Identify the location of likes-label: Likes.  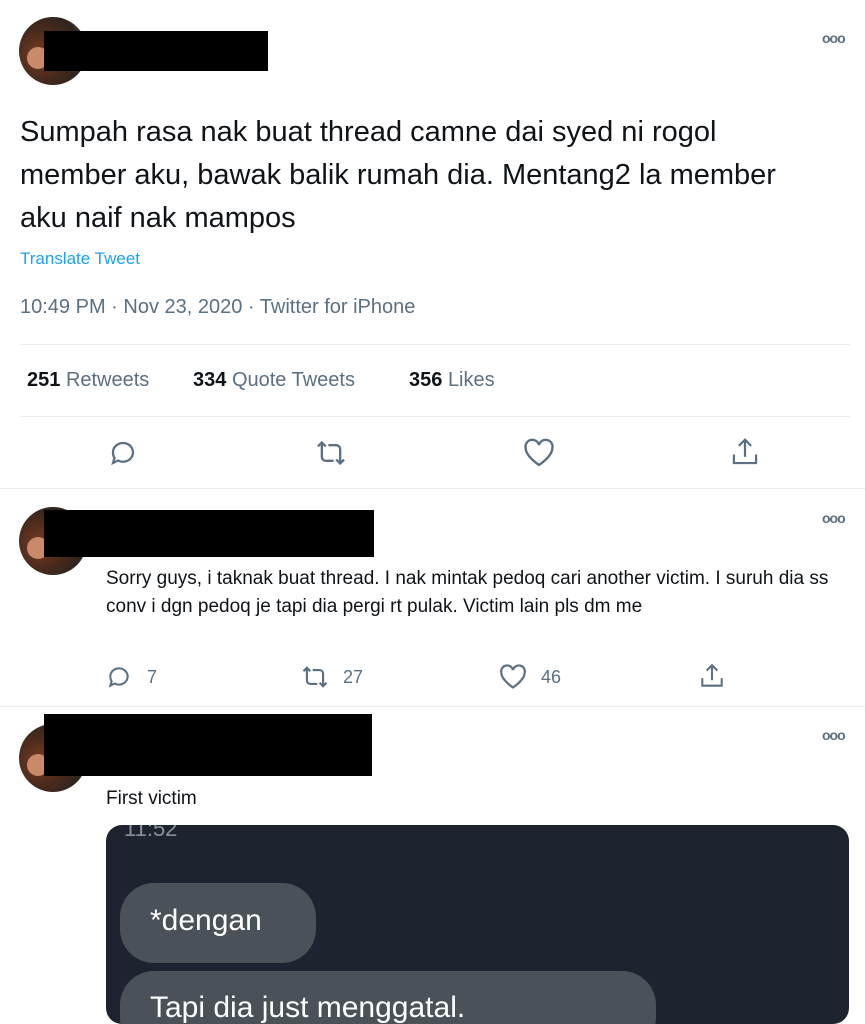
(471, 380).